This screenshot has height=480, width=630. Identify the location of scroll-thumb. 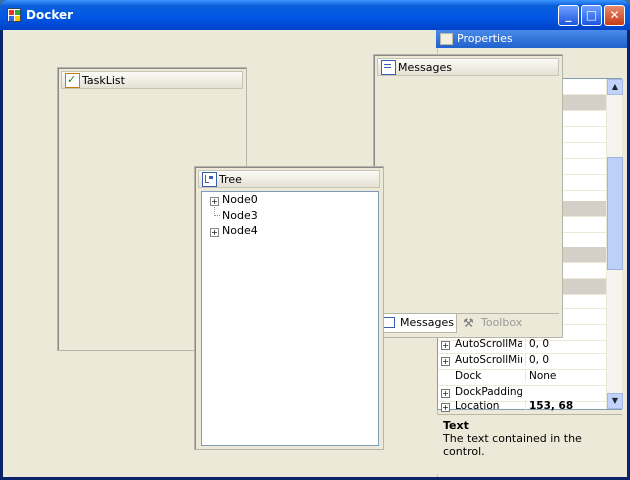
(615, 213).